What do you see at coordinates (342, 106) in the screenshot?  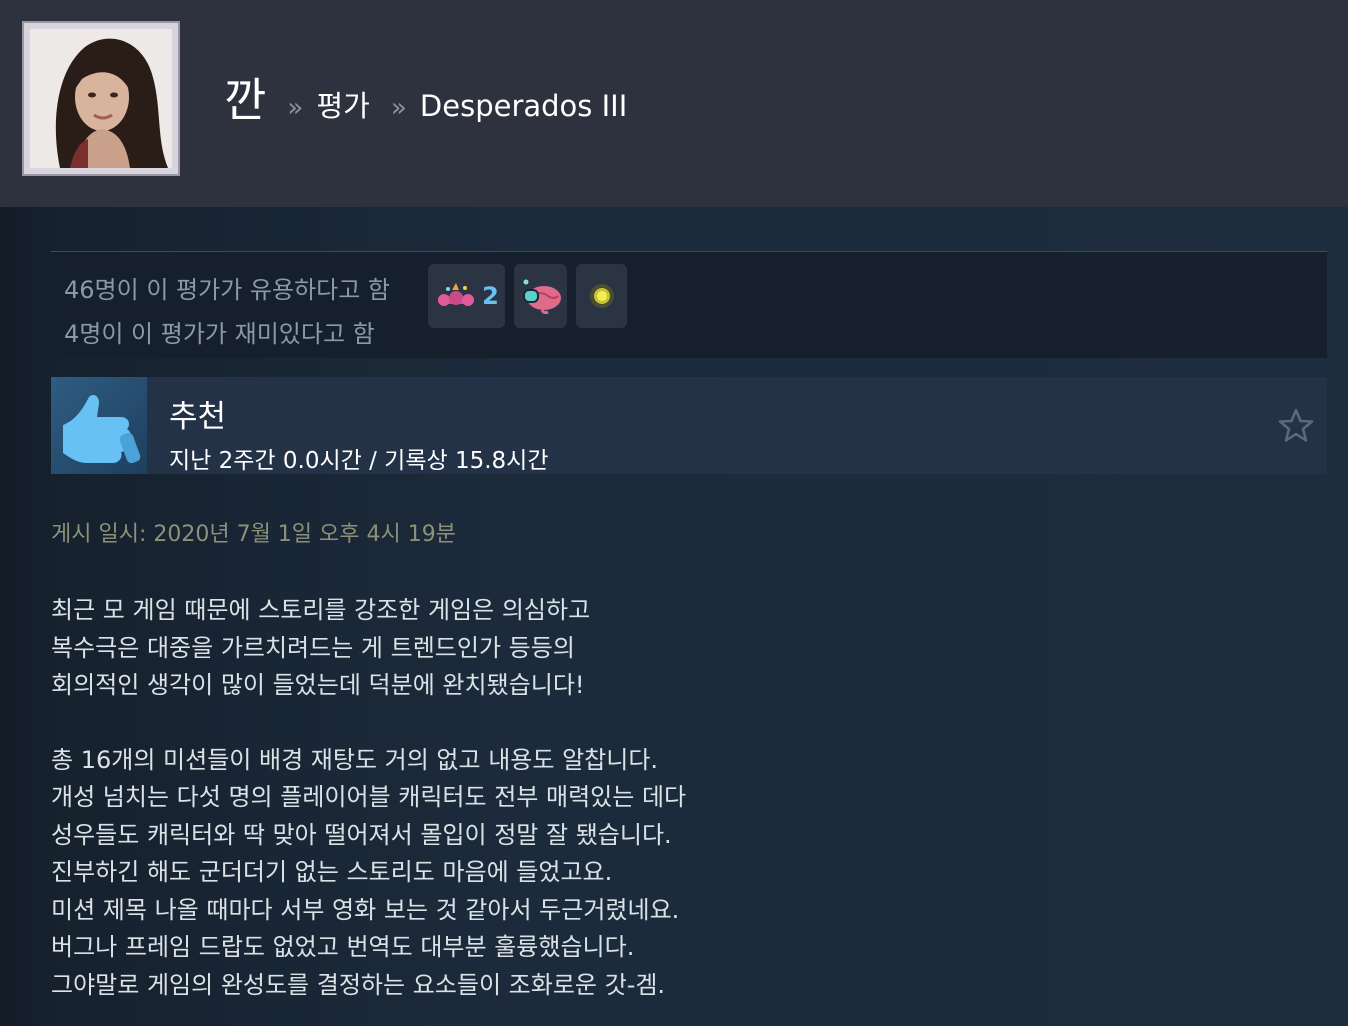 I see `reviews-link: 평가` at bounding box center [342, 106].